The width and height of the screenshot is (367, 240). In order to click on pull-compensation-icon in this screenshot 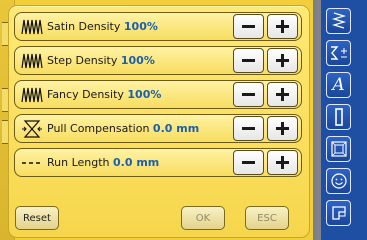, I will do `click(32, 129)`.